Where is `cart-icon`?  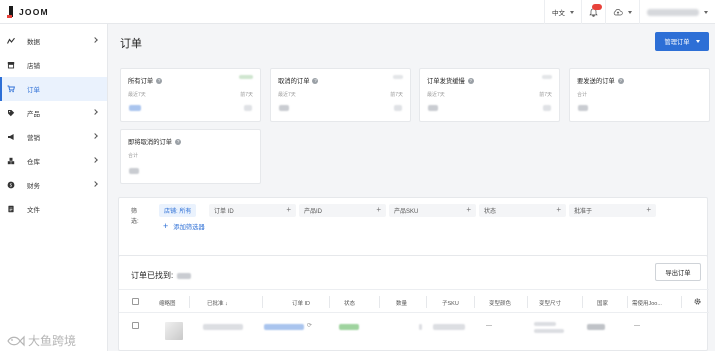
cart-icon is located at coordinates (11, 89).